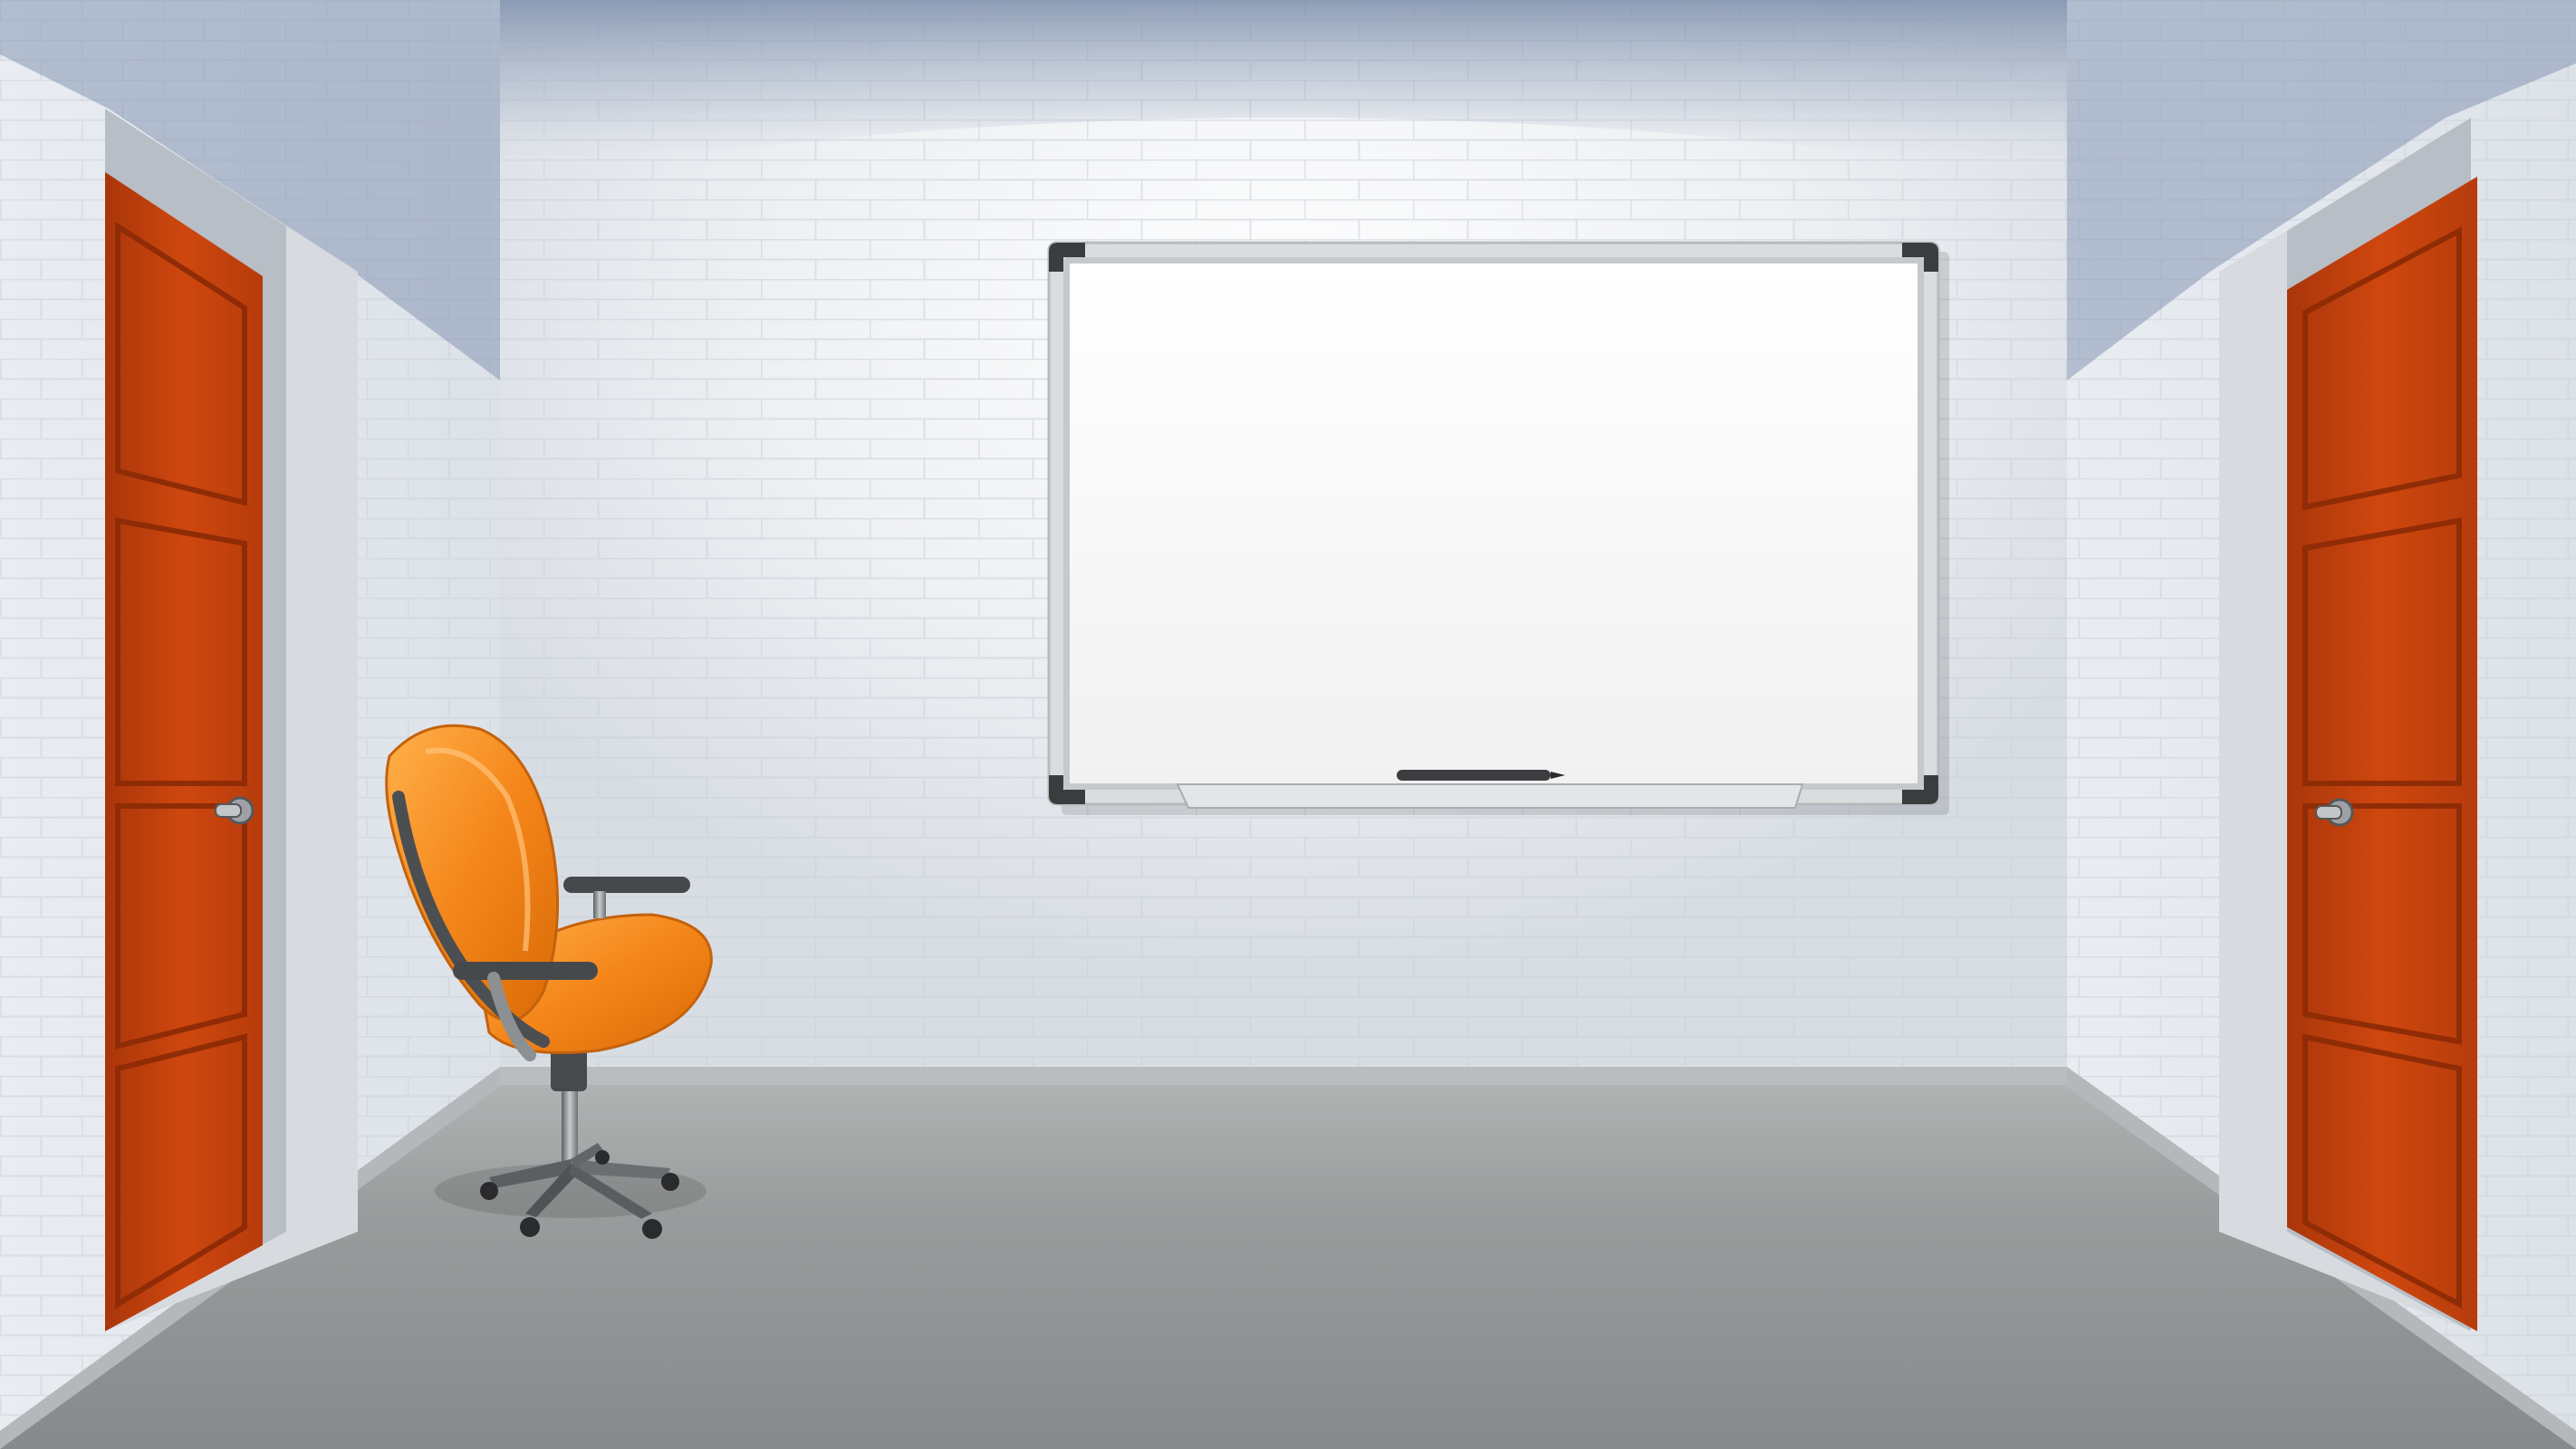 The image size is (2576, 1449). What do you see at coordinates (1481, 775) in the screenshot?
I see `marker-icon` at bounding box center [1481, 775].